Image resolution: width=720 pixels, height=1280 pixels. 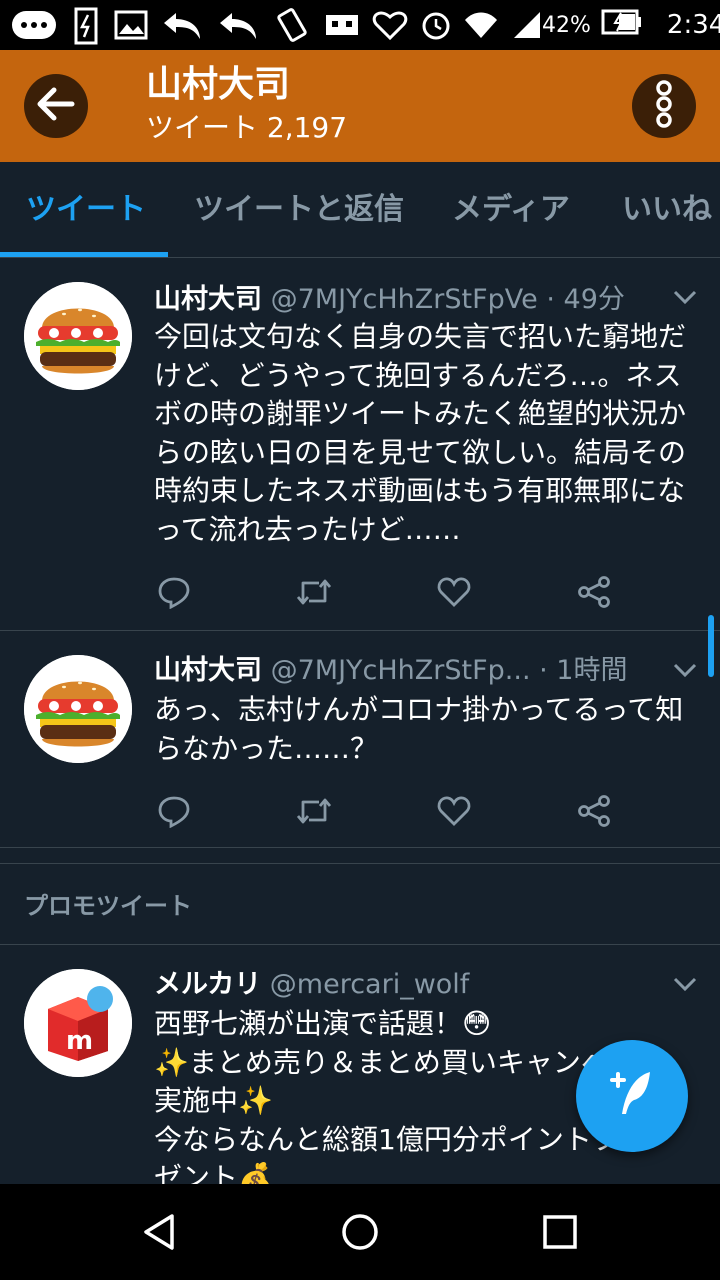 What do you see at coordinates (585, 299) in the screenshot?
I see `tweet-timestamp: · 49分` at bounding box center [585, 299].